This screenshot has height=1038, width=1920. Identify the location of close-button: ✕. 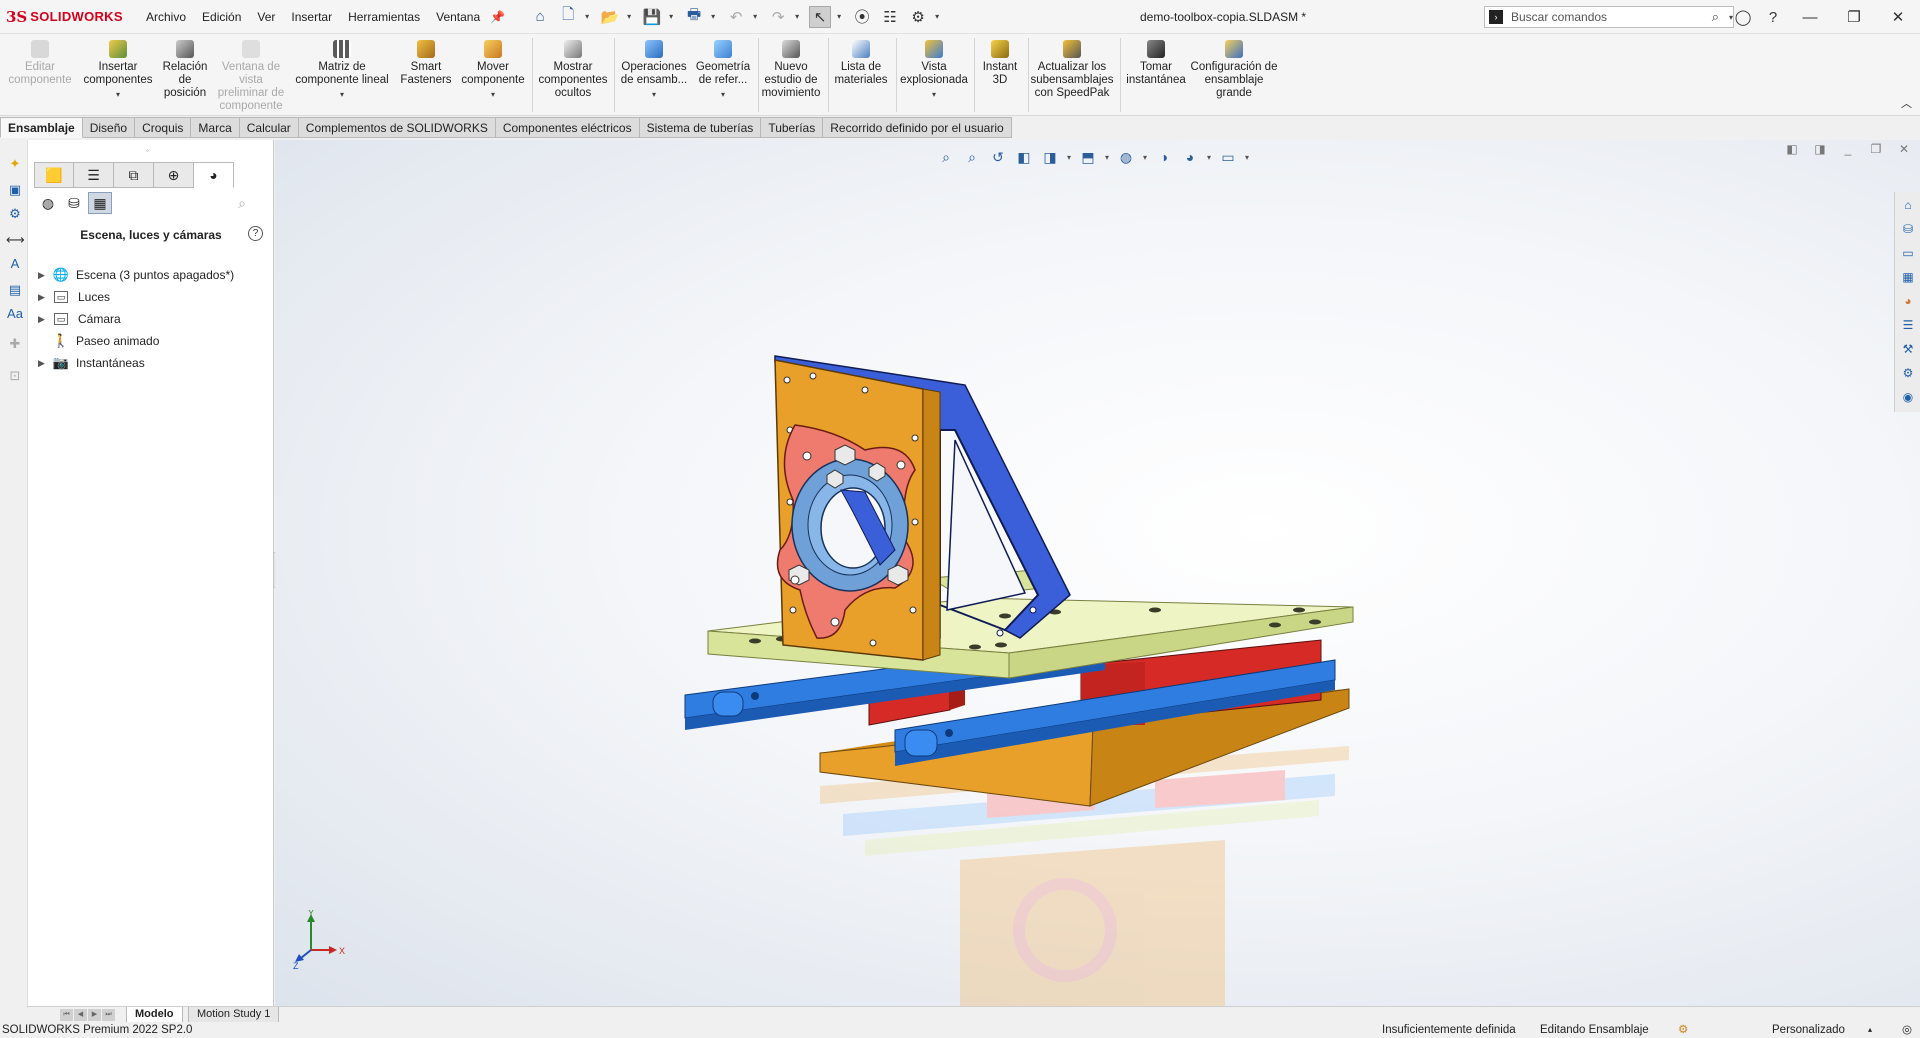
(1898, 17).